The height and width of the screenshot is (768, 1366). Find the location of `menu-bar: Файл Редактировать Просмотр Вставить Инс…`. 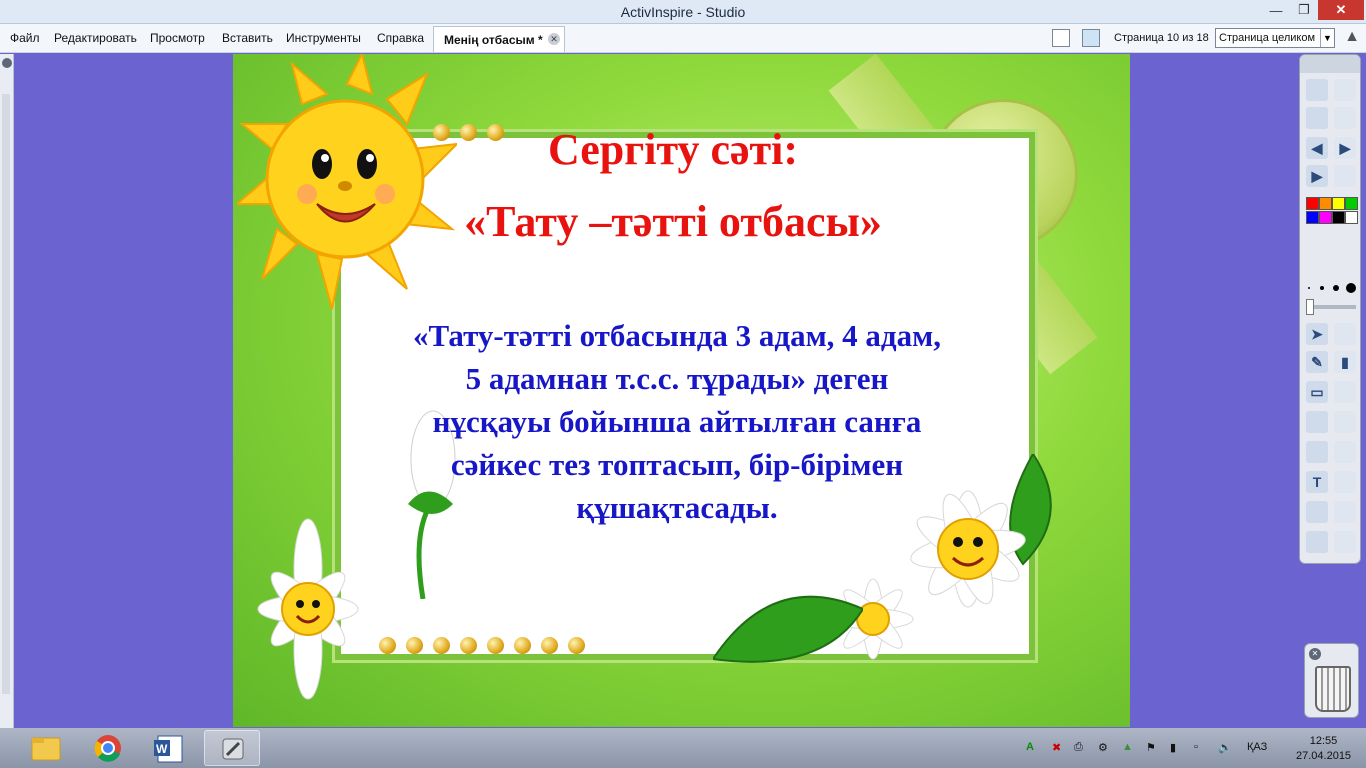

menu-bar: Файл Редактировать Просмотр Вставить Инс… is located at coordinates (683, 38).